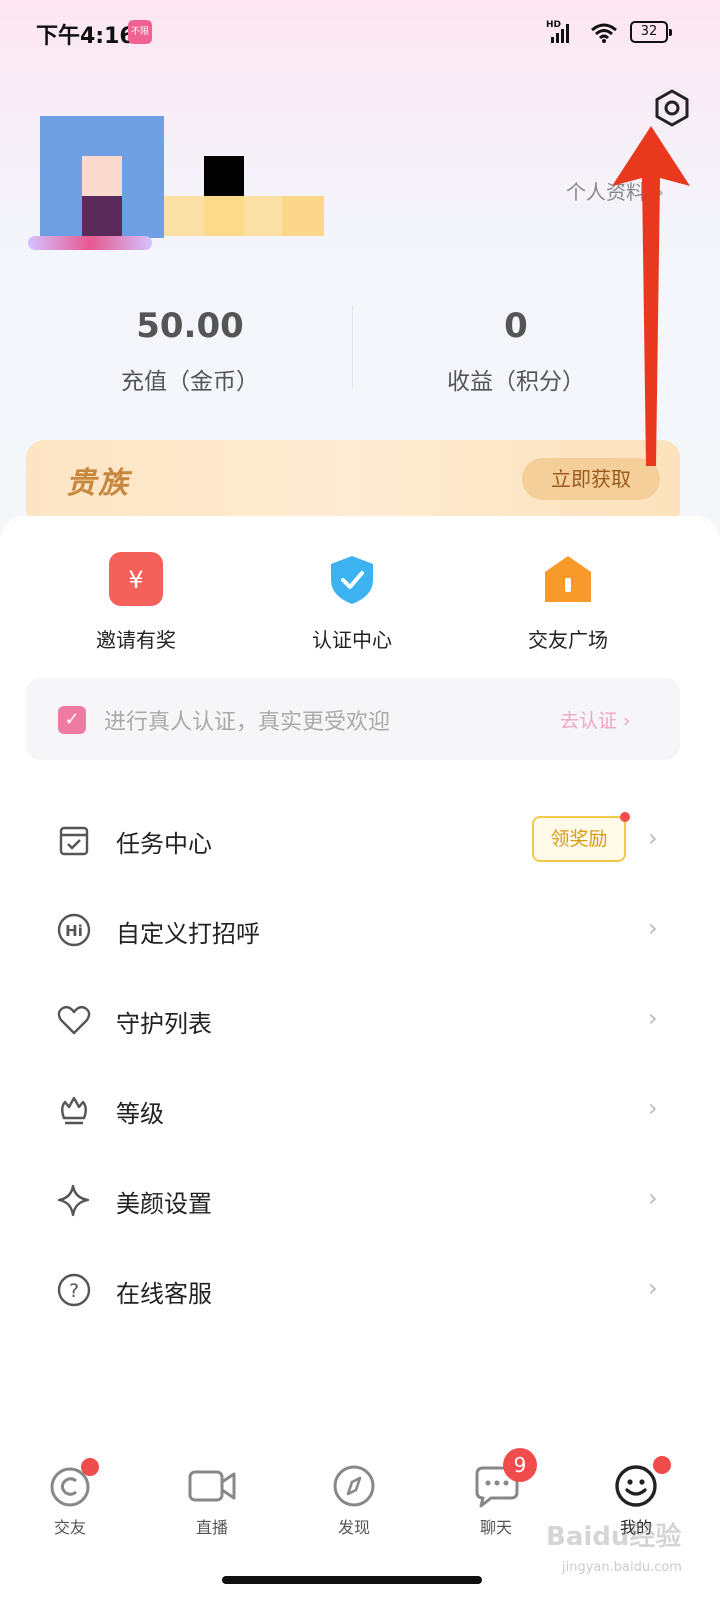 The image size is (720, 1600). I want to click on menu-label: 美颜设置, so click(164, 1204).